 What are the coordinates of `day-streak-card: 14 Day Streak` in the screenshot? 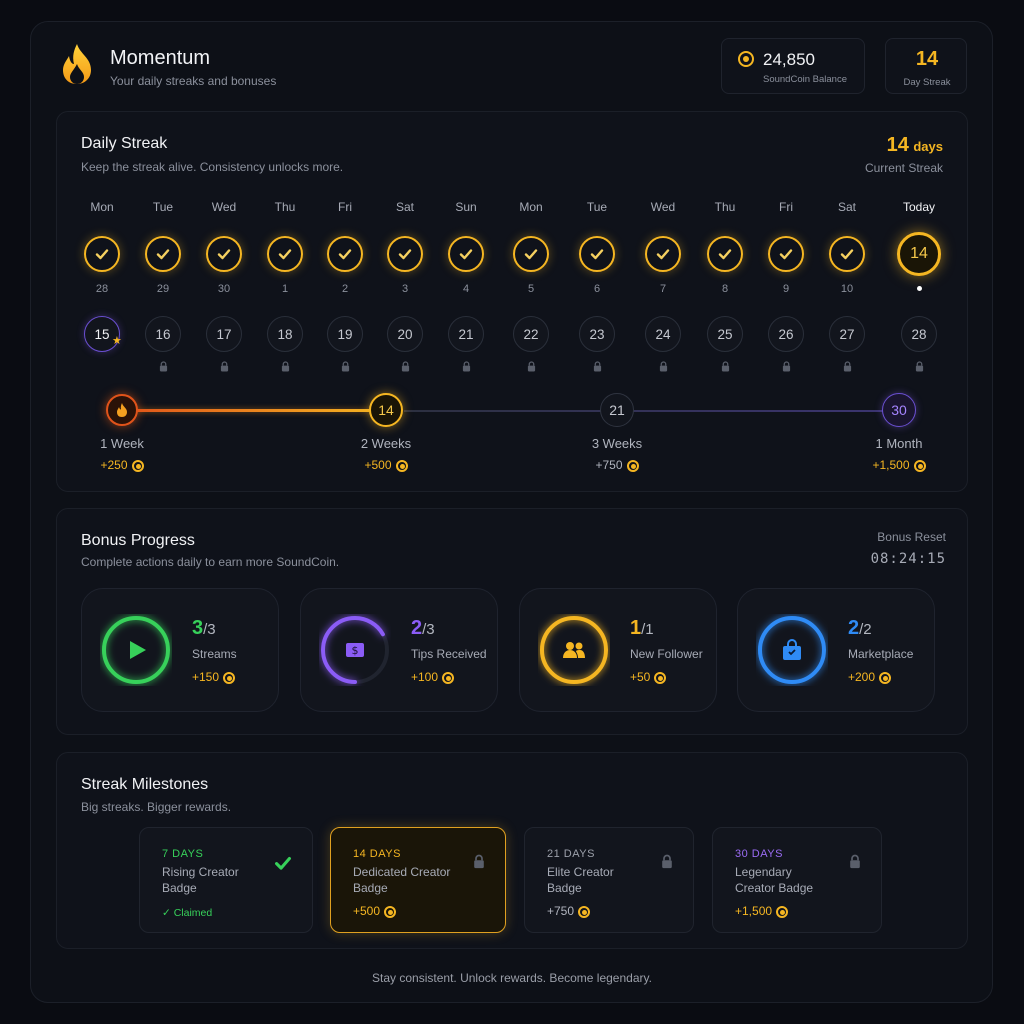 It's located at (926, 66).